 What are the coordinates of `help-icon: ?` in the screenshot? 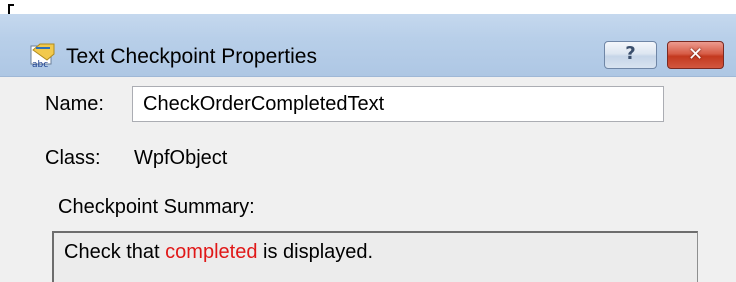 It's located at (630, 53).